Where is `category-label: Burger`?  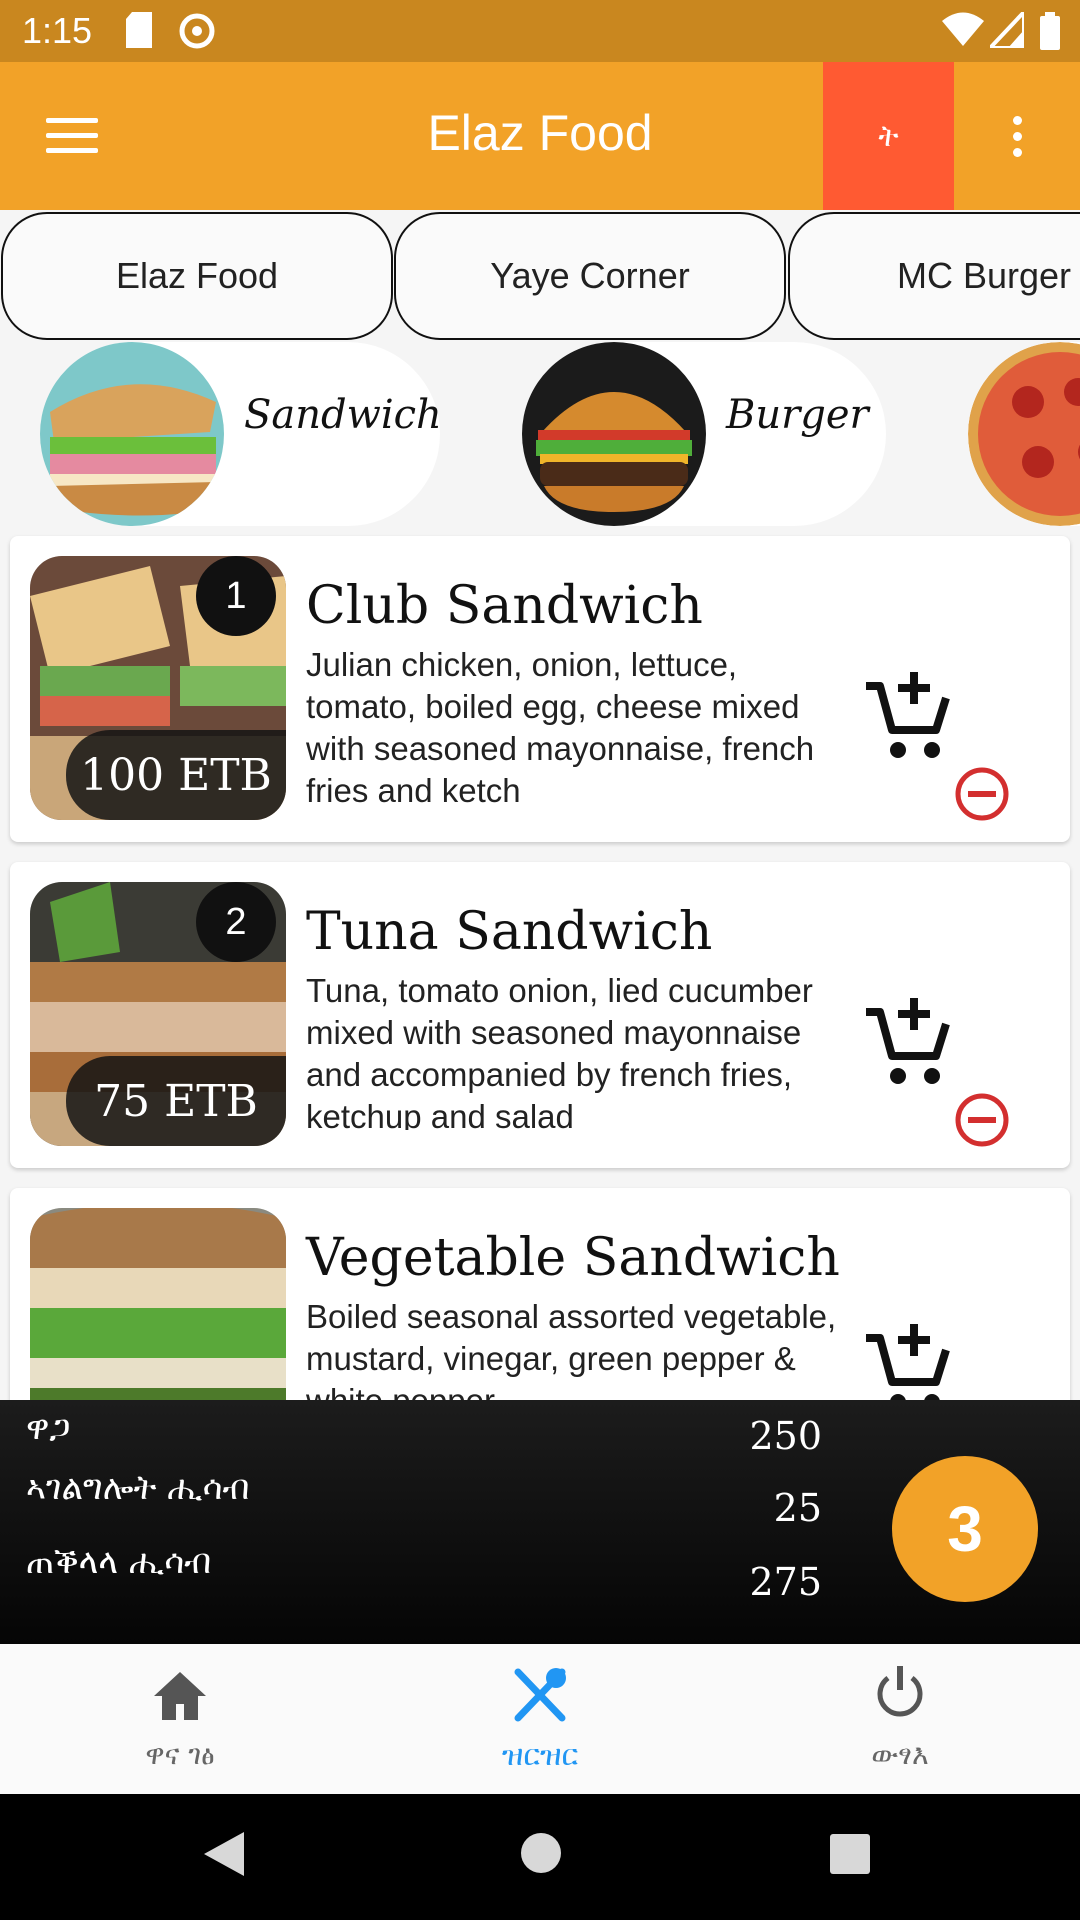 category-label: Burger is located at coordinates (797, 415).